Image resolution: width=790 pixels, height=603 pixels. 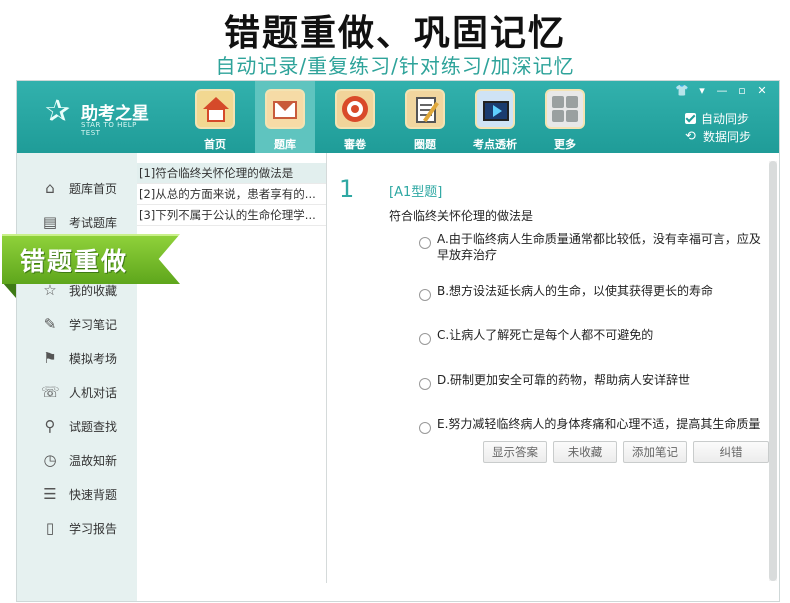 I want to click on report-error-button: 纠错, so click(x=731, y=452).